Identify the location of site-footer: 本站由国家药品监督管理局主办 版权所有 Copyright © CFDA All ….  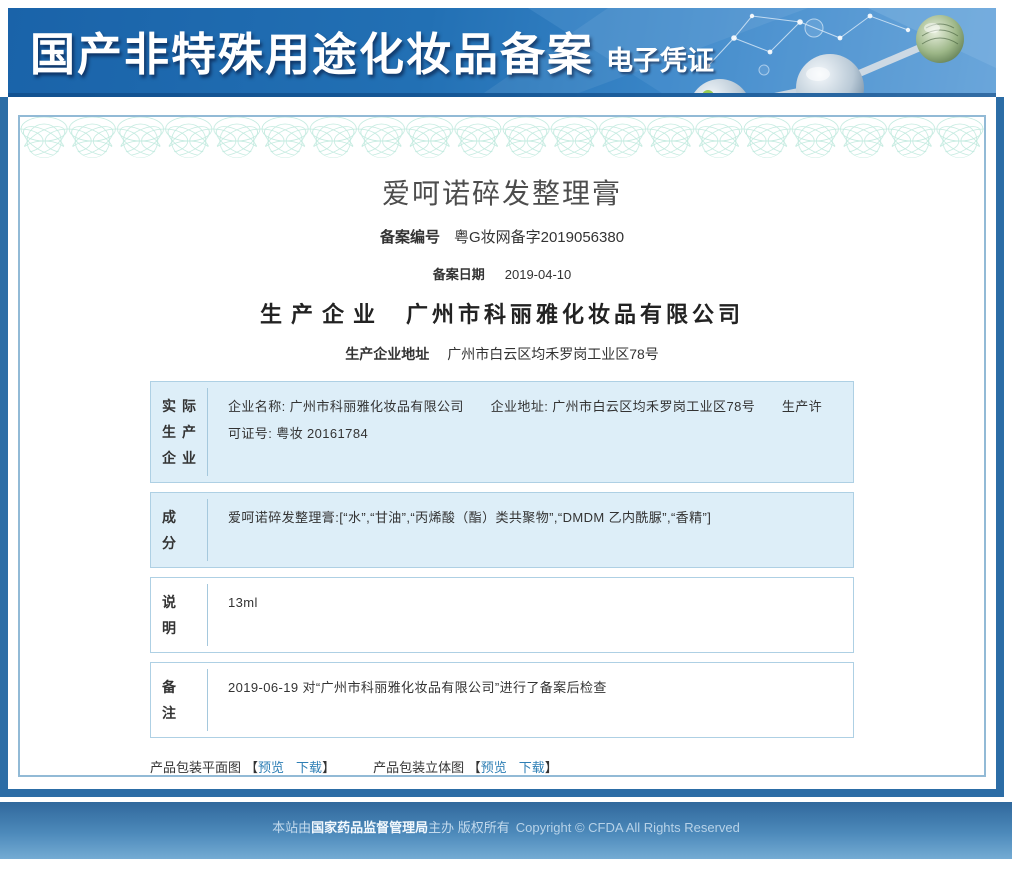
(506, 830).